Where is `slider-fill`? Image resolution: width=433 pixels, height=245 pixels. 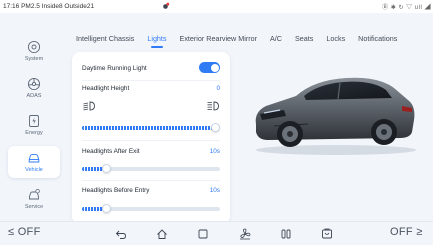 slider-fill is located at coordinates (151, 128).